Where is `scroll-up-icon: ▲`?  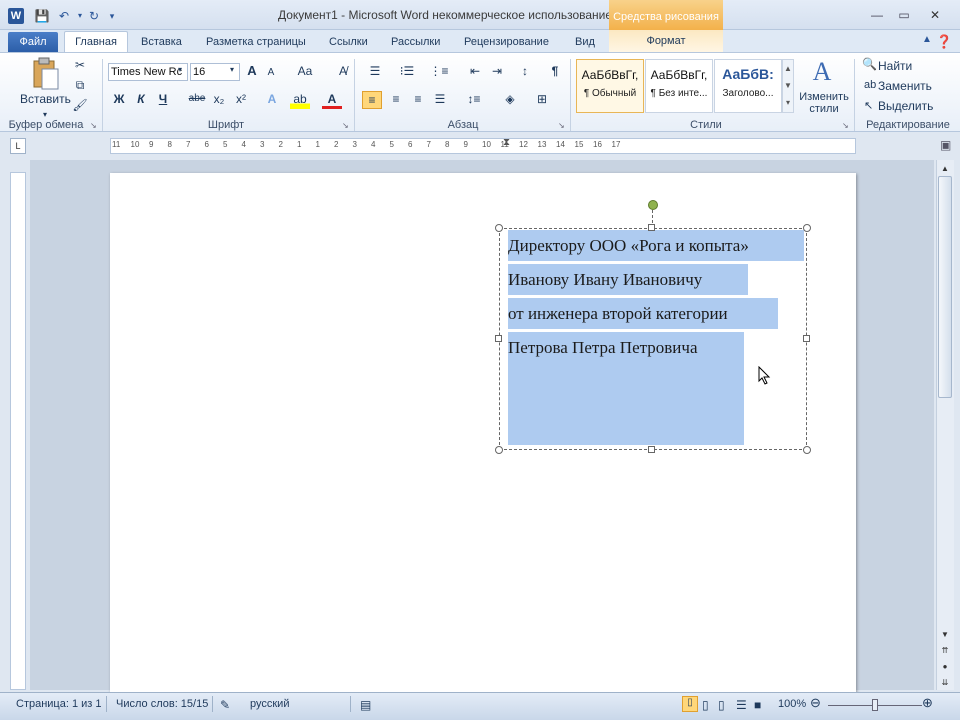 scroll-up-icon: ▲ is located at coordinates (945, 169).